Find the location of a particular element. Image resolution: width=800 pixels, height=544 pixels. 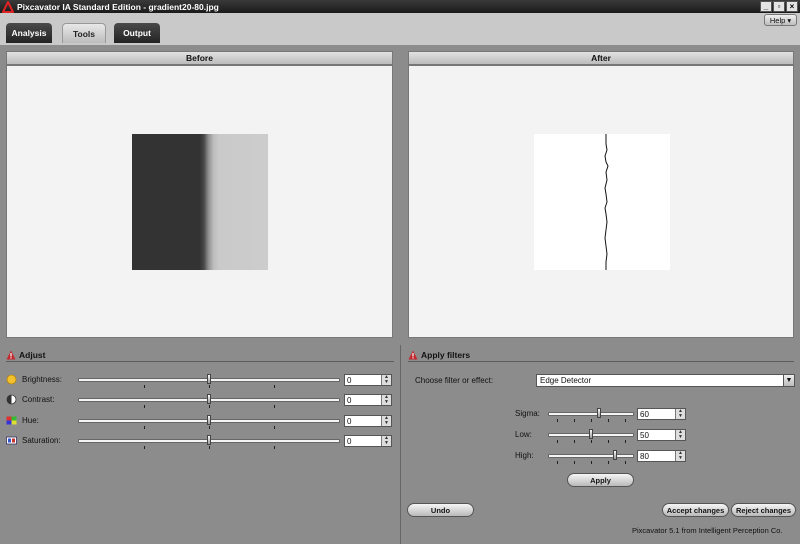

saturation-icon is located at coordinates (11, 440).